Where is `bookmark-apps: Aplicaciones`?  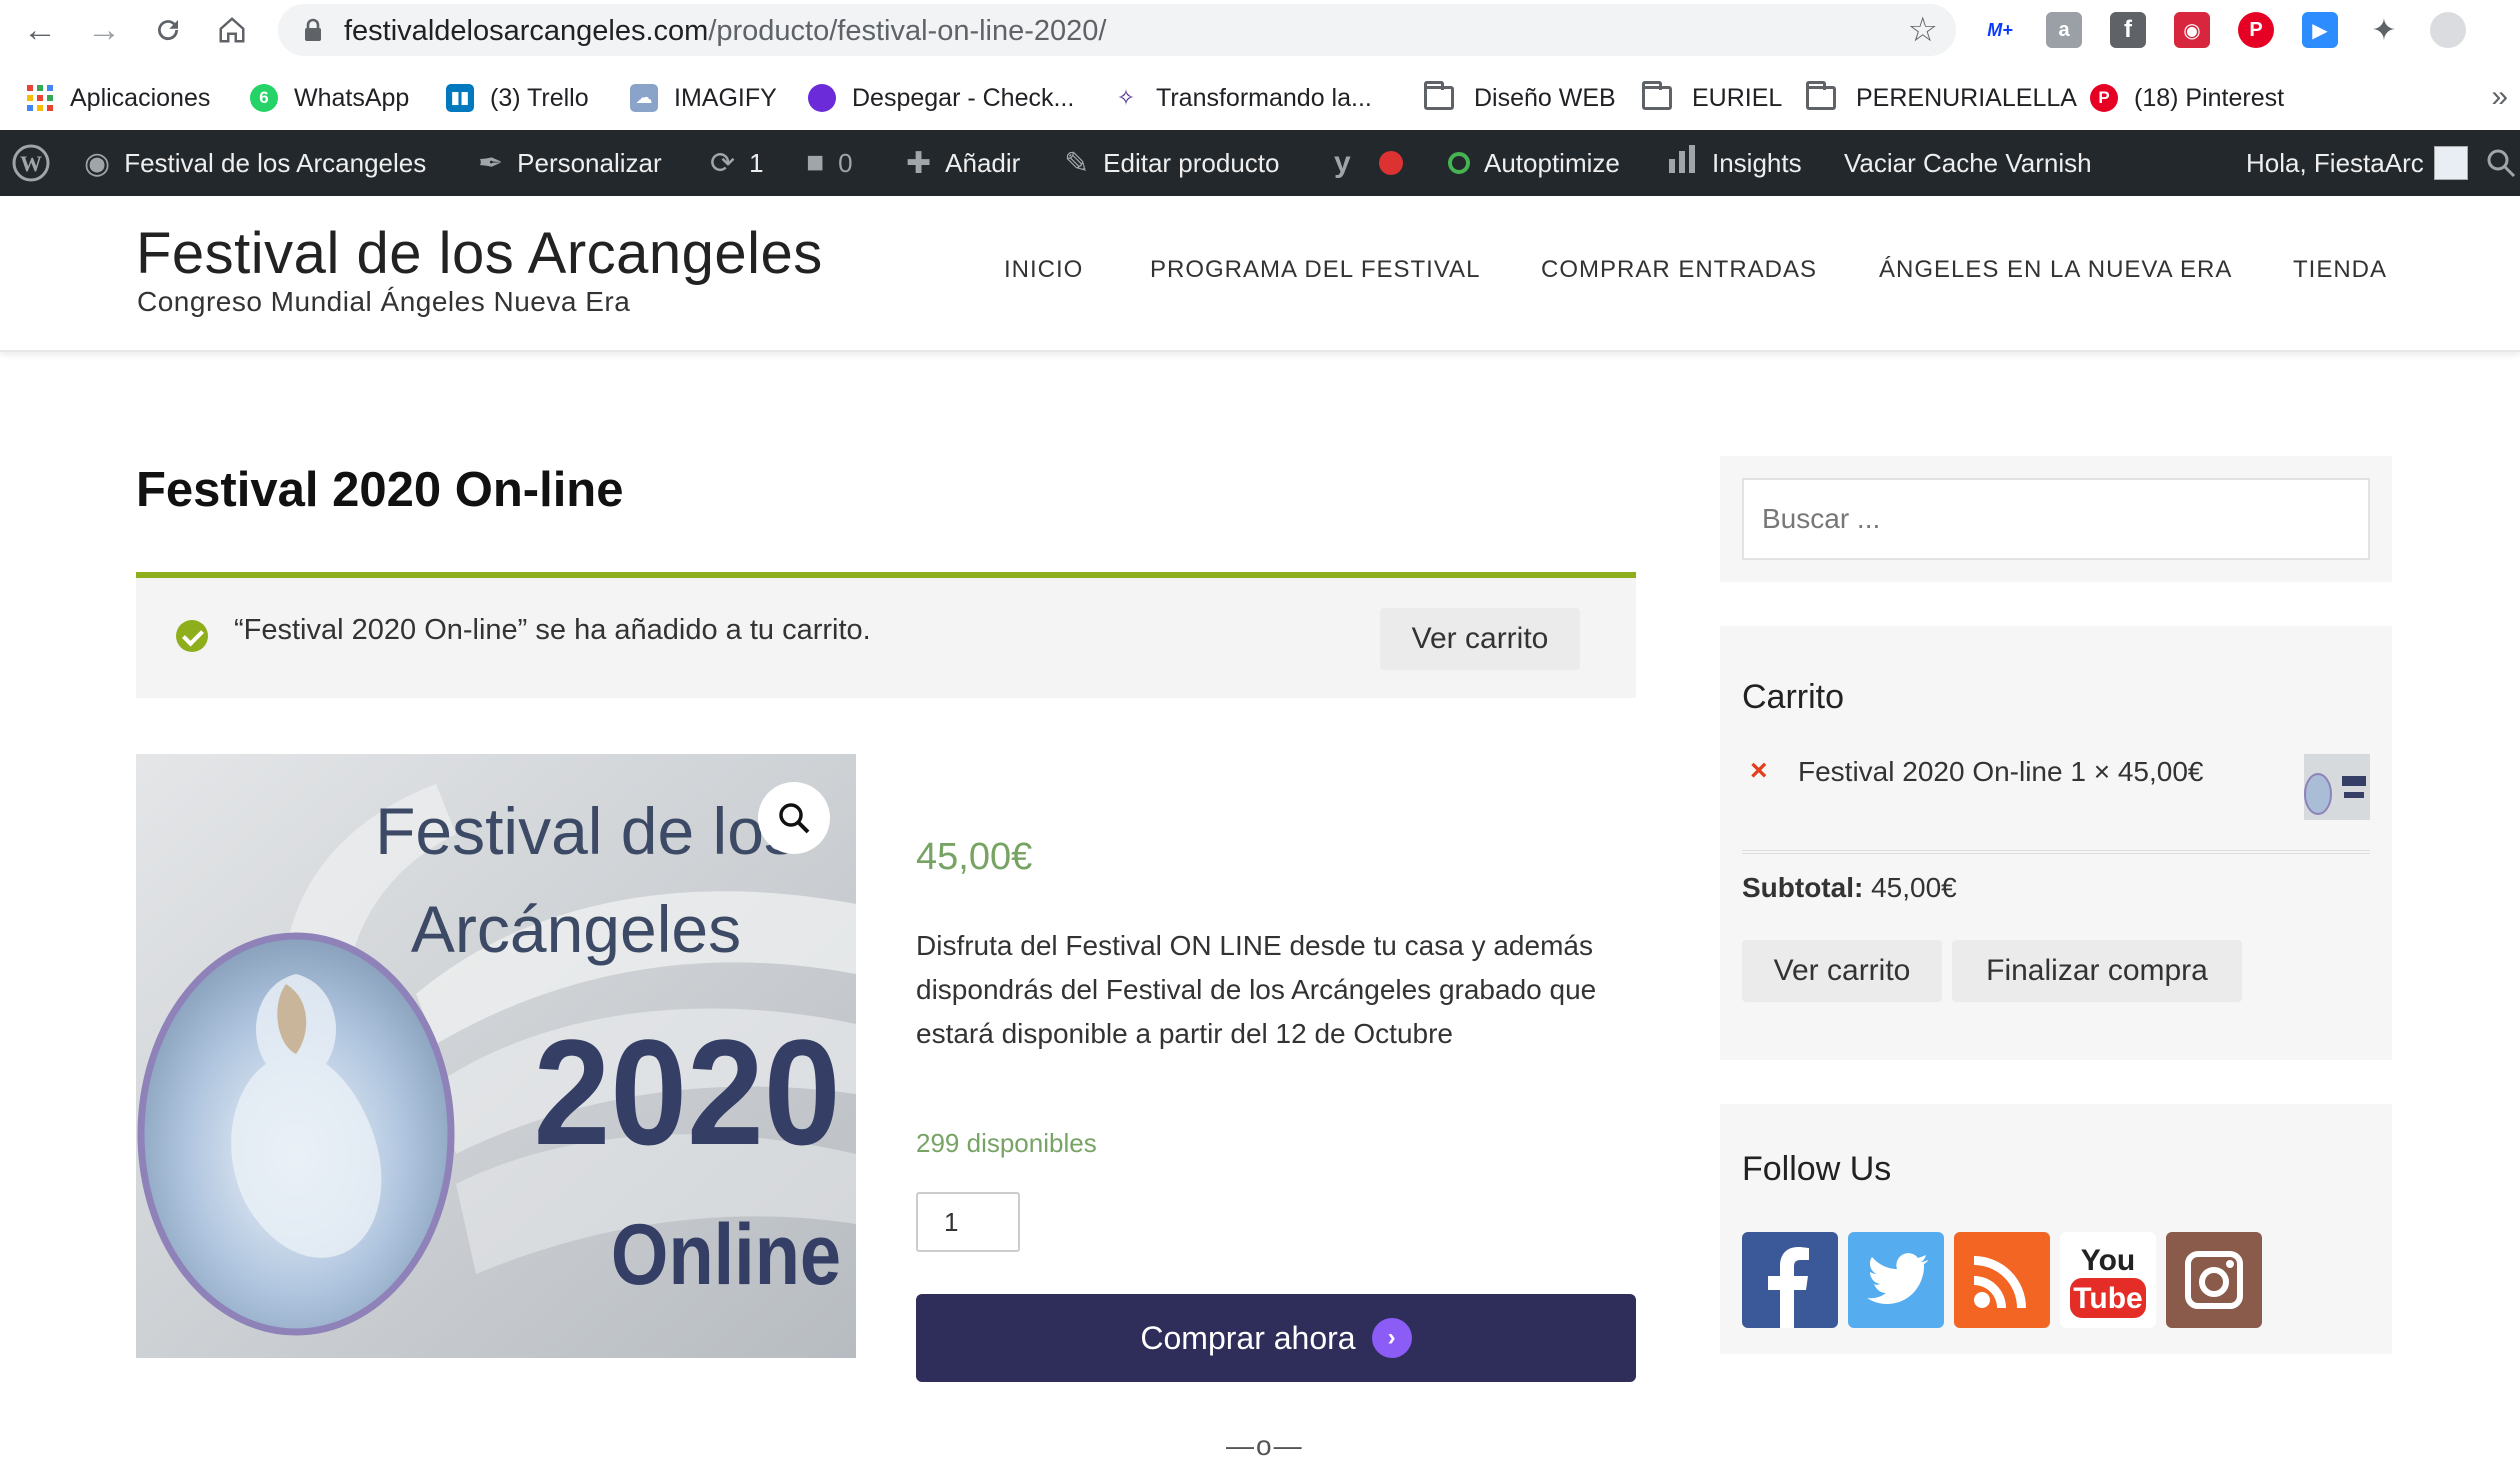 bookmark-apps: Aplicaciones is located at coordinates (118, 98).